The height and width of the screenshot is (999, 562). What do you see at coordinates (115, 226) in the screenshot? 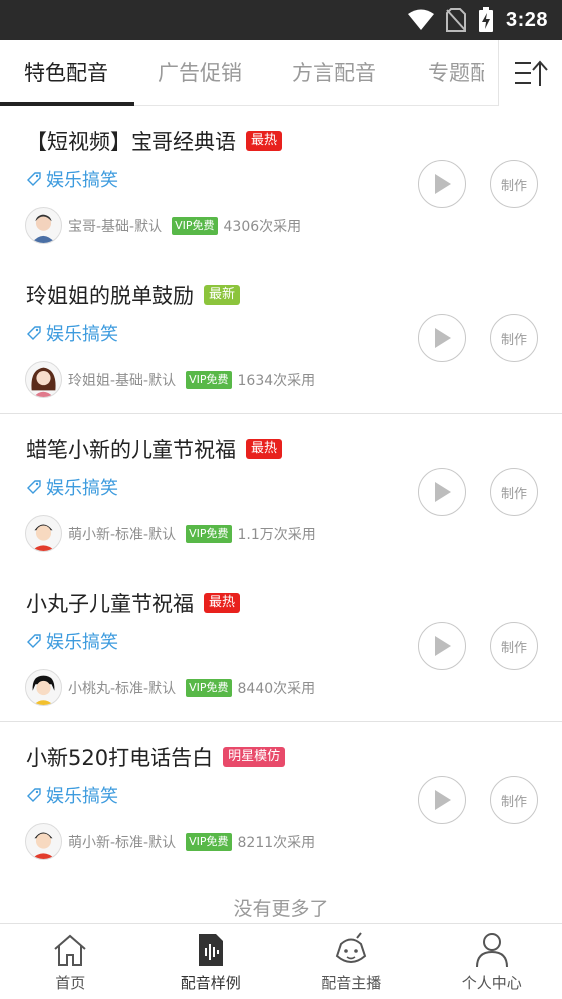
I see `voice-name: 宝哥-基础-默认` at bounding box center [115, 226].